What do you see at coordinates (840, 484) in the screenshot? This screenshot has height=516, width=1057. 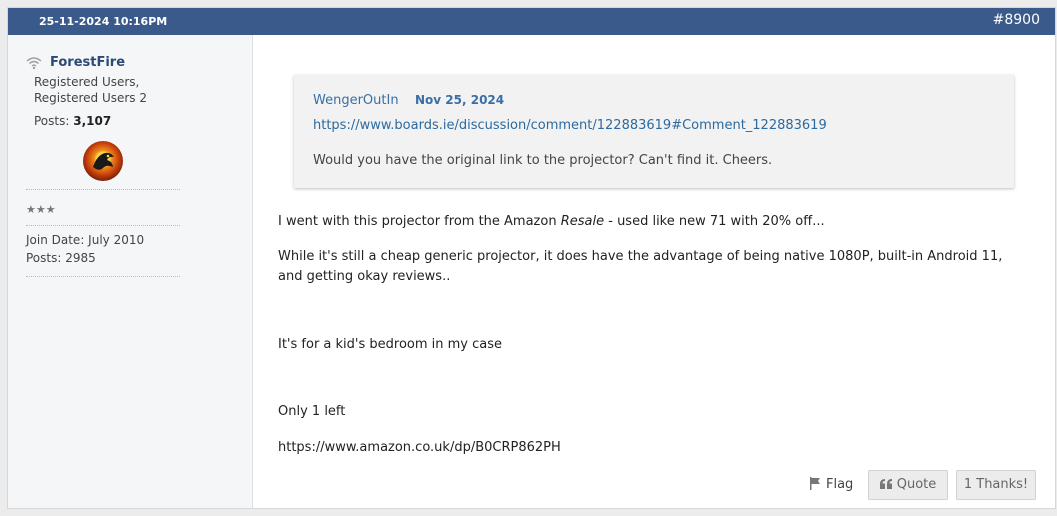 I see `flag-label: Flag` at bounding box center [840, 484].